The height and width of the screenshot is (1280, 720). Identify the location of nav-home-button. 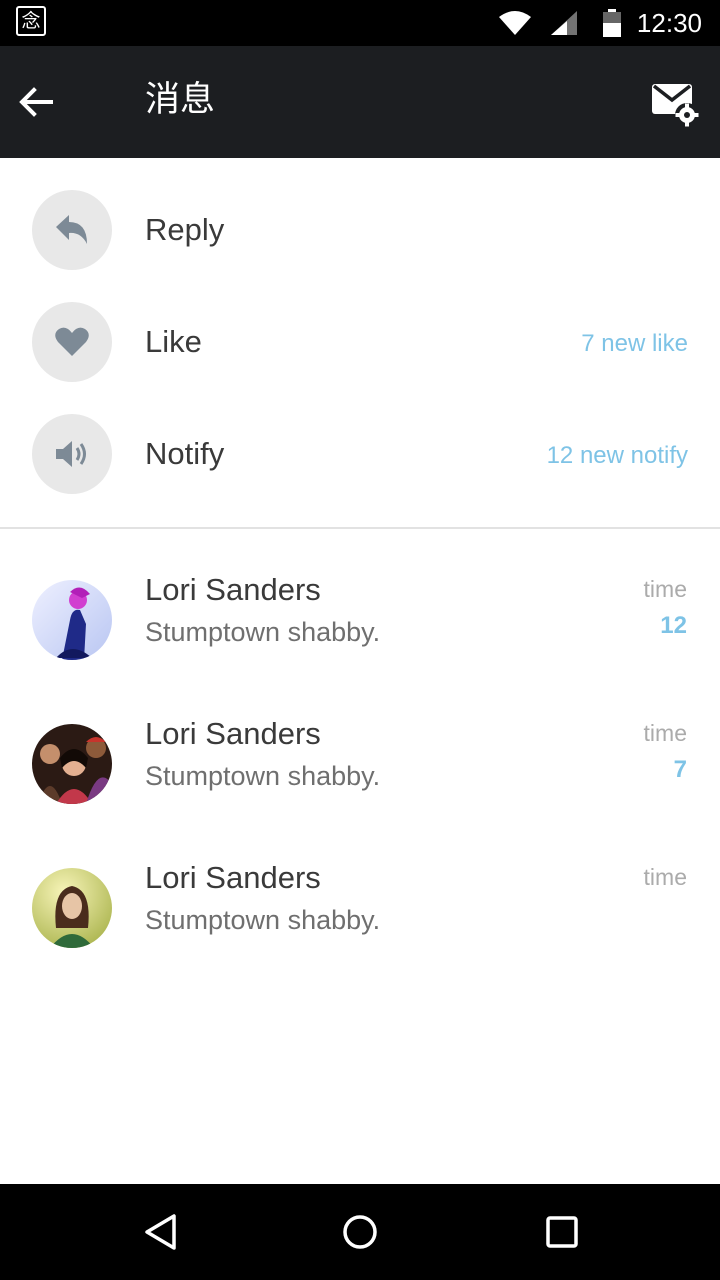
(360, 1232).